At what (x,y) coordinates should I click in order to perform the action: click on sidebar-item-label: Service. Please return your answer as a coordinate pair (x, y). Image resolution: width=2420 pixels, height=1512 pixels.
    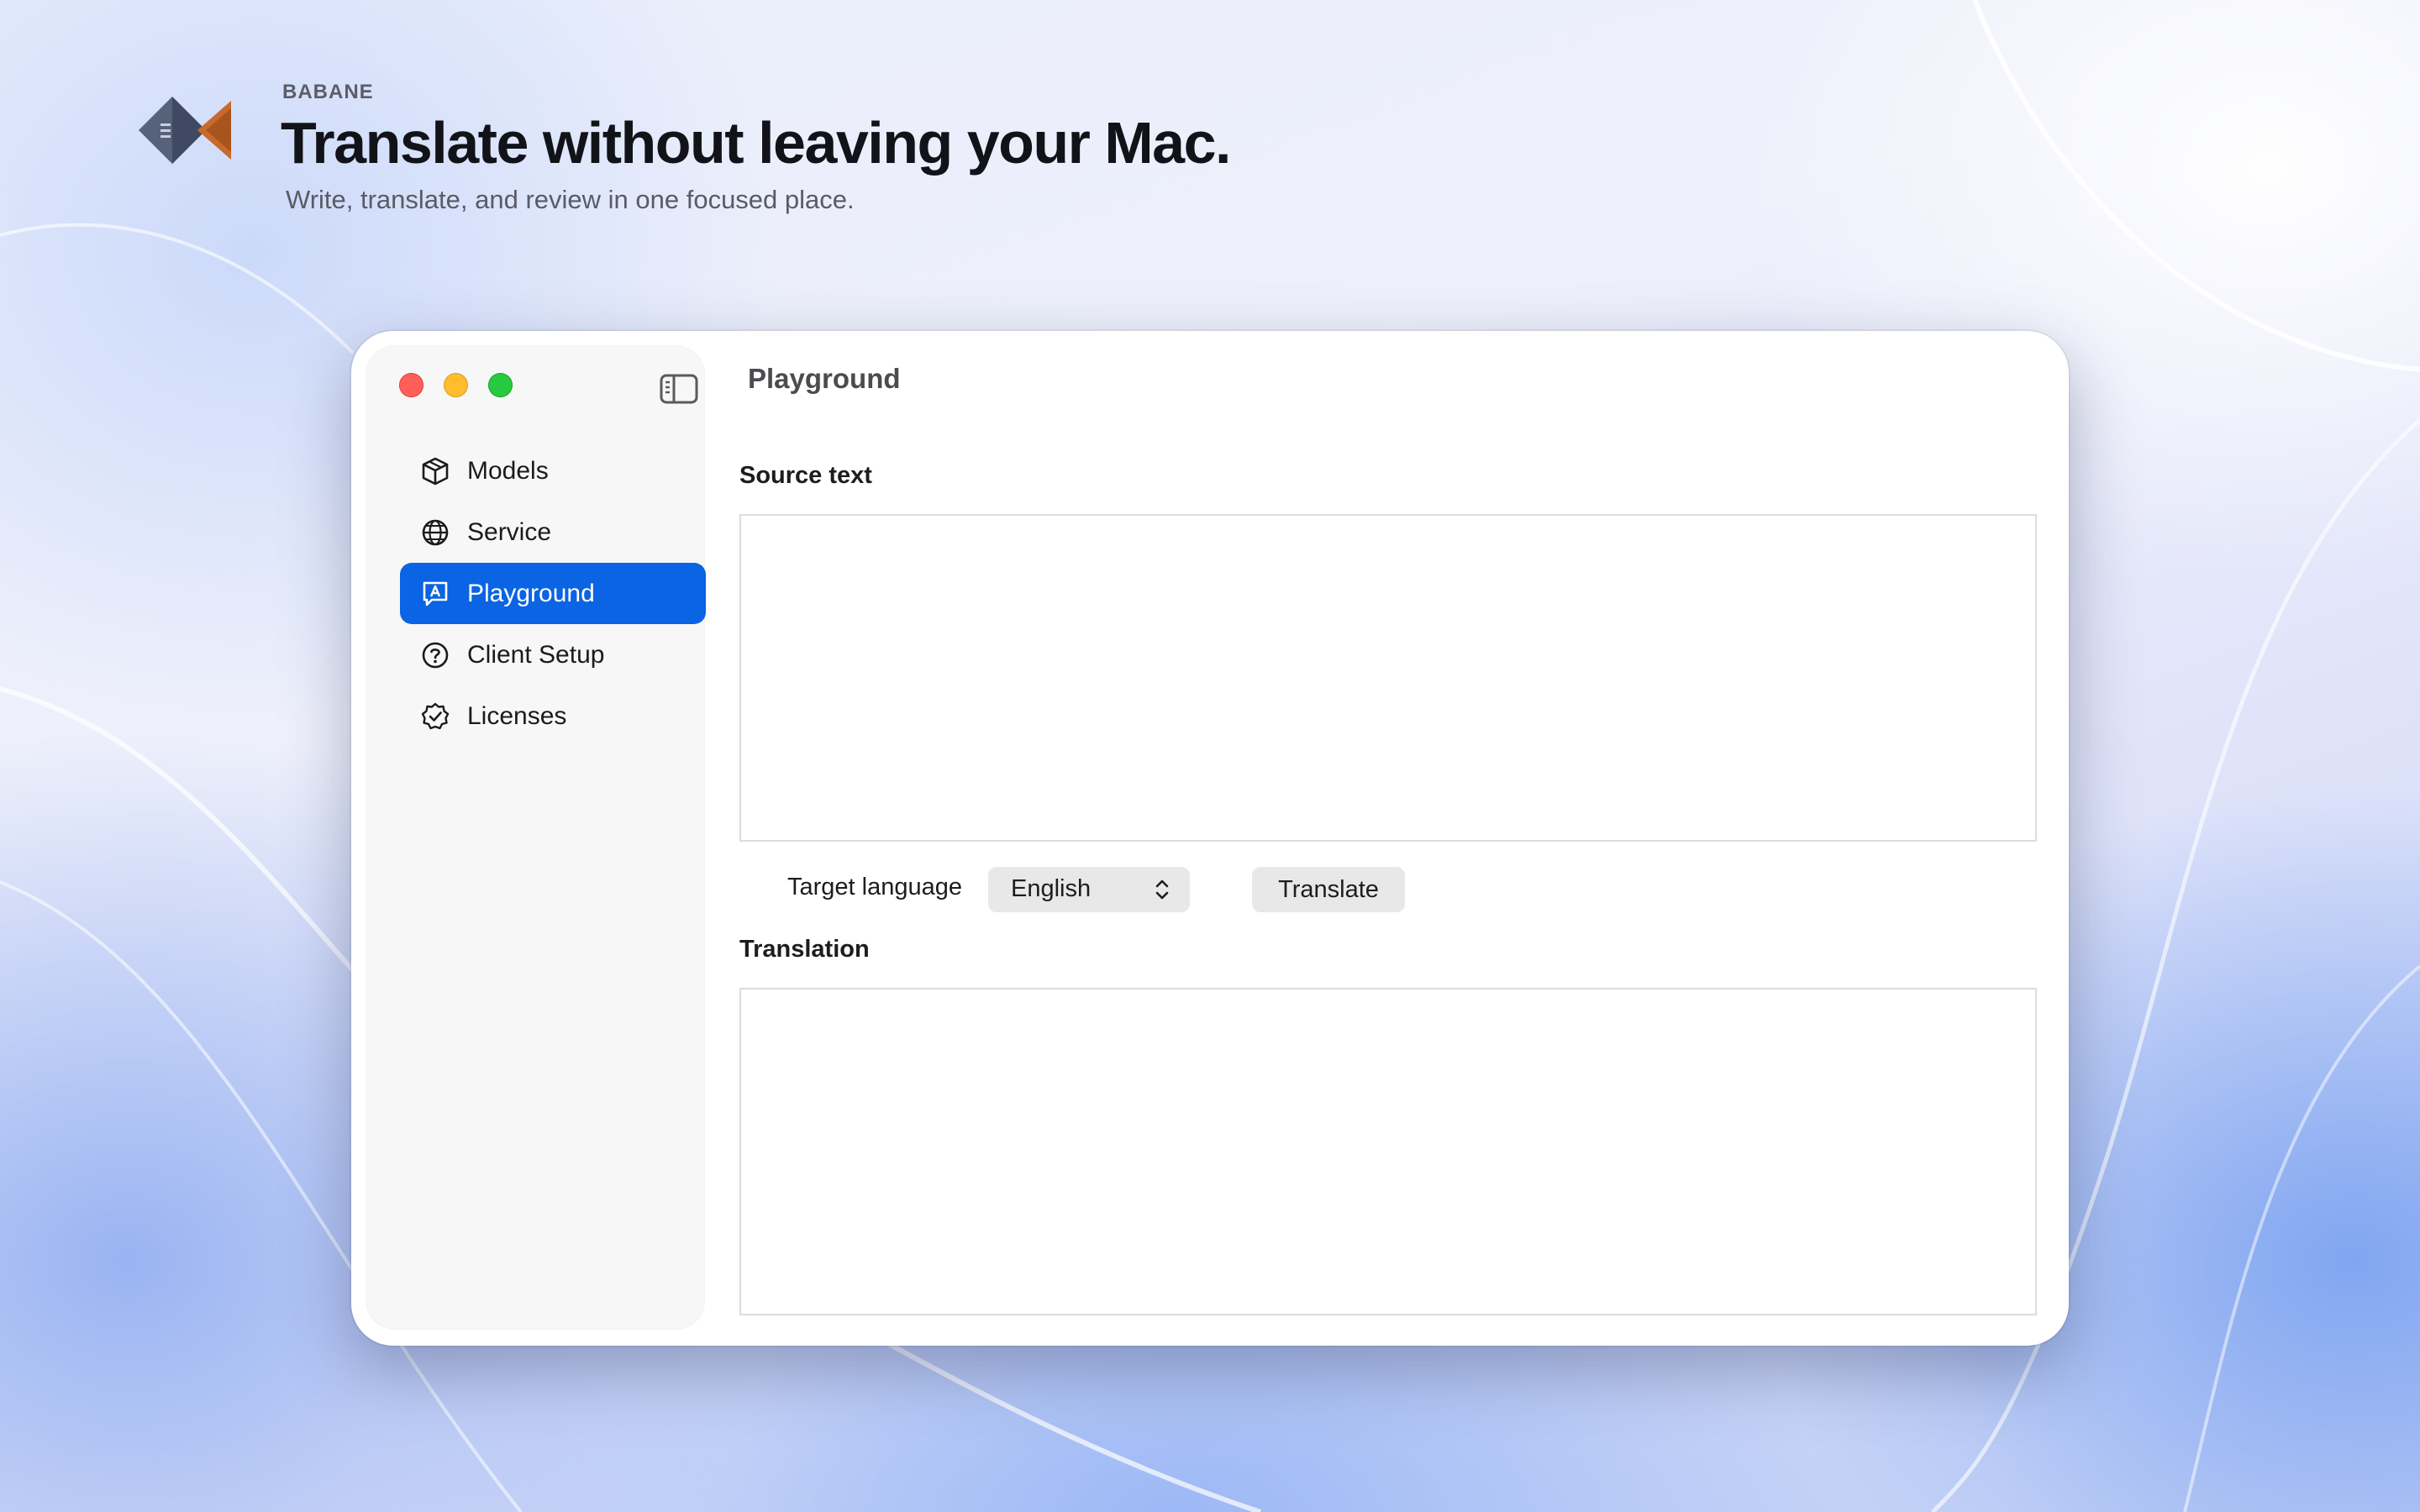
    Looking at the image, I should click on (510, 532).